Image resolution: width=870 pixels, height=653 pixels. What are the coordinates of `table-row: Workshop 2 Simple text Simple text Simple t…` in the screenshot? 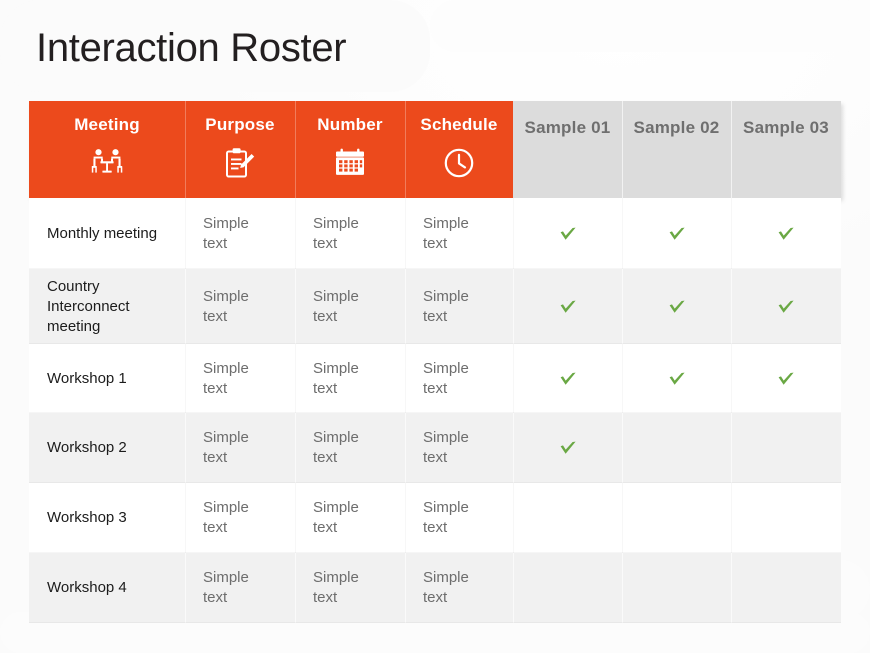 It's located at (435, 448).